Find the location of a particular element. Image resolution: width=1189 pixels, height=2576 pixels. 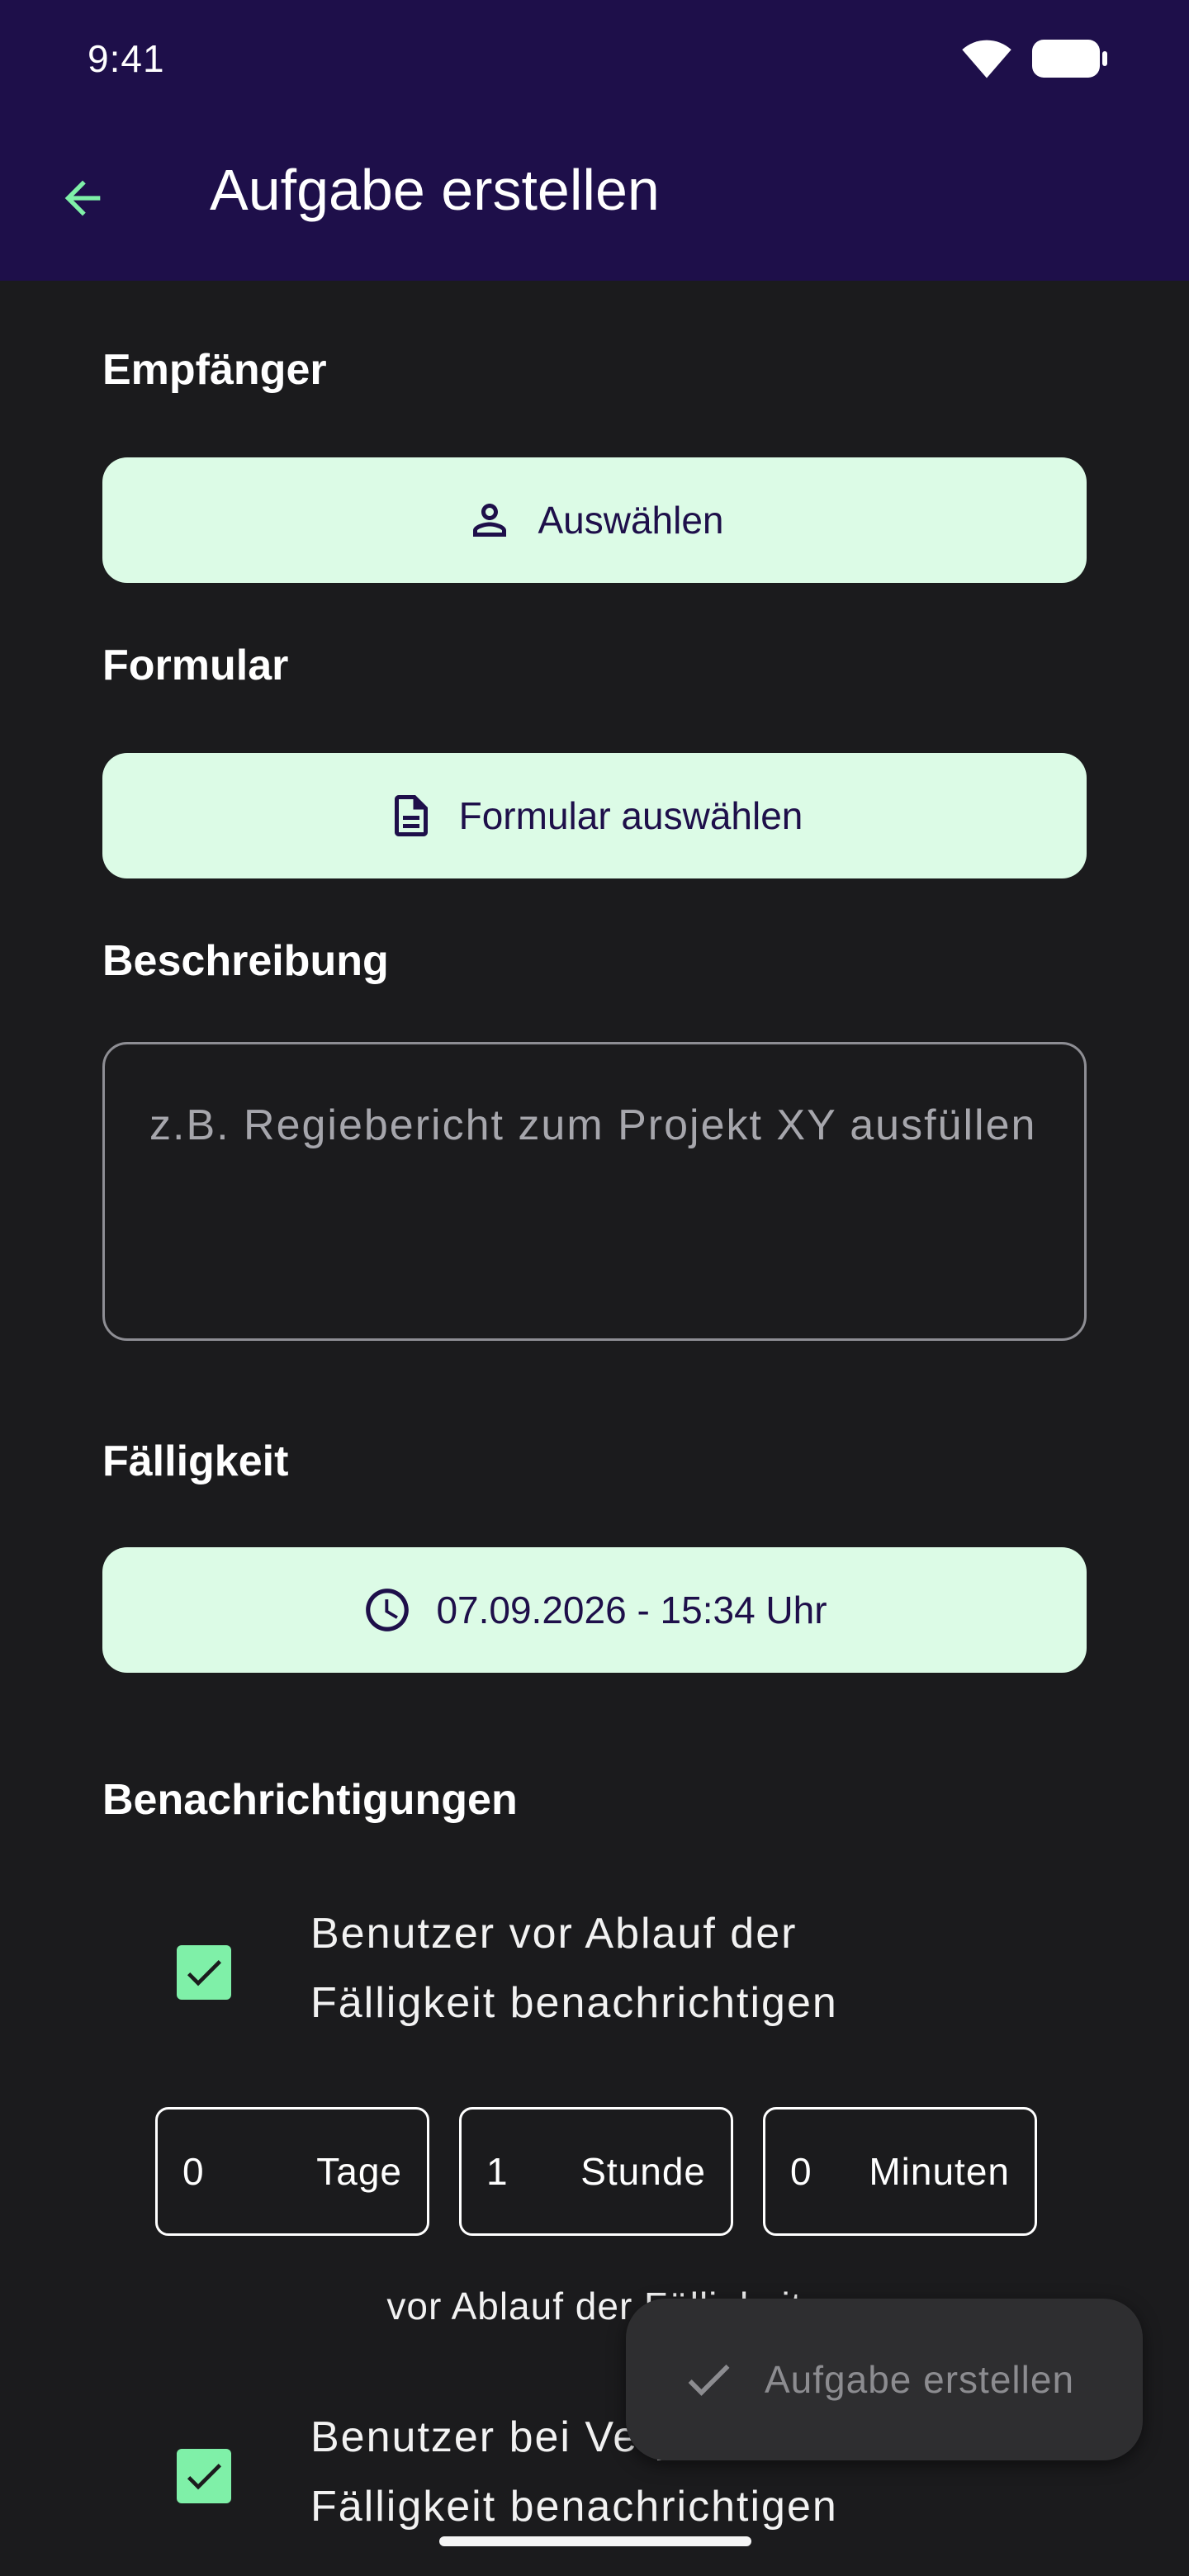

description-label: Beschreibung is located at coordinates (245, 961).